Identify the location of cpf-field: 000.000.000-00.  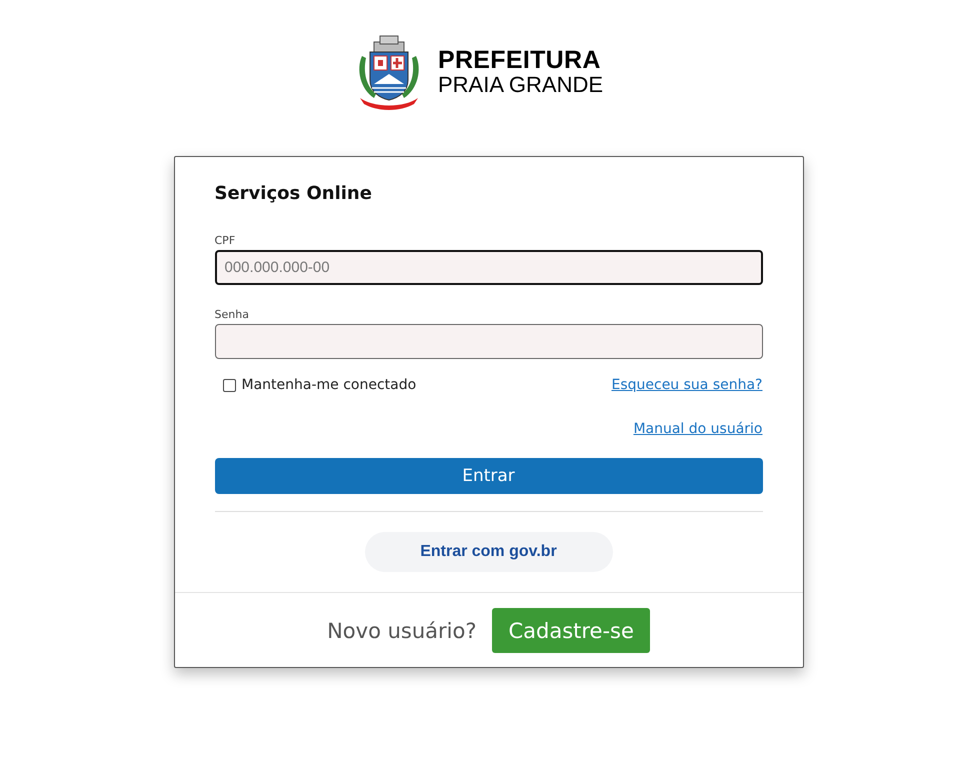
(488, 267).